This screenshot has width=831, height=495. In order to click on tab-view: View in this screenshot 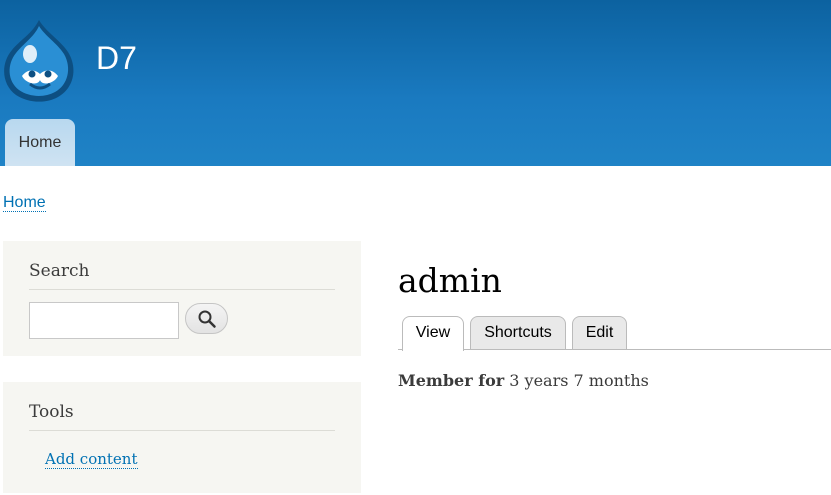, I will do `click(433, 333)`.